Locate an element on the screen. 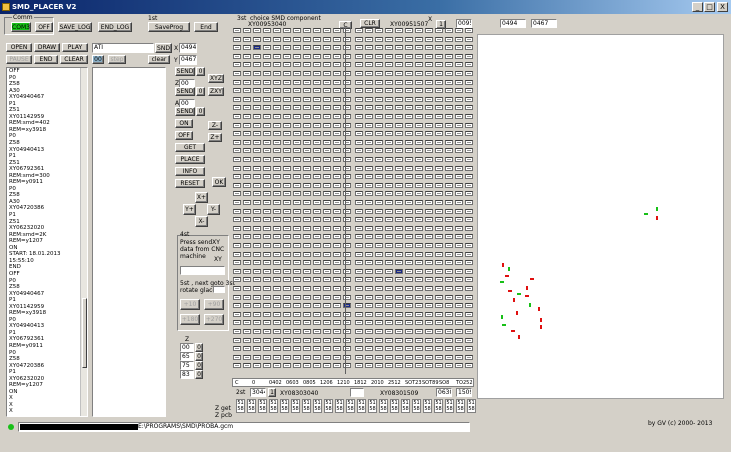 This screenshot has height=452, width=731. zlist-set-0: 0 is located at coordinates (199, 347).